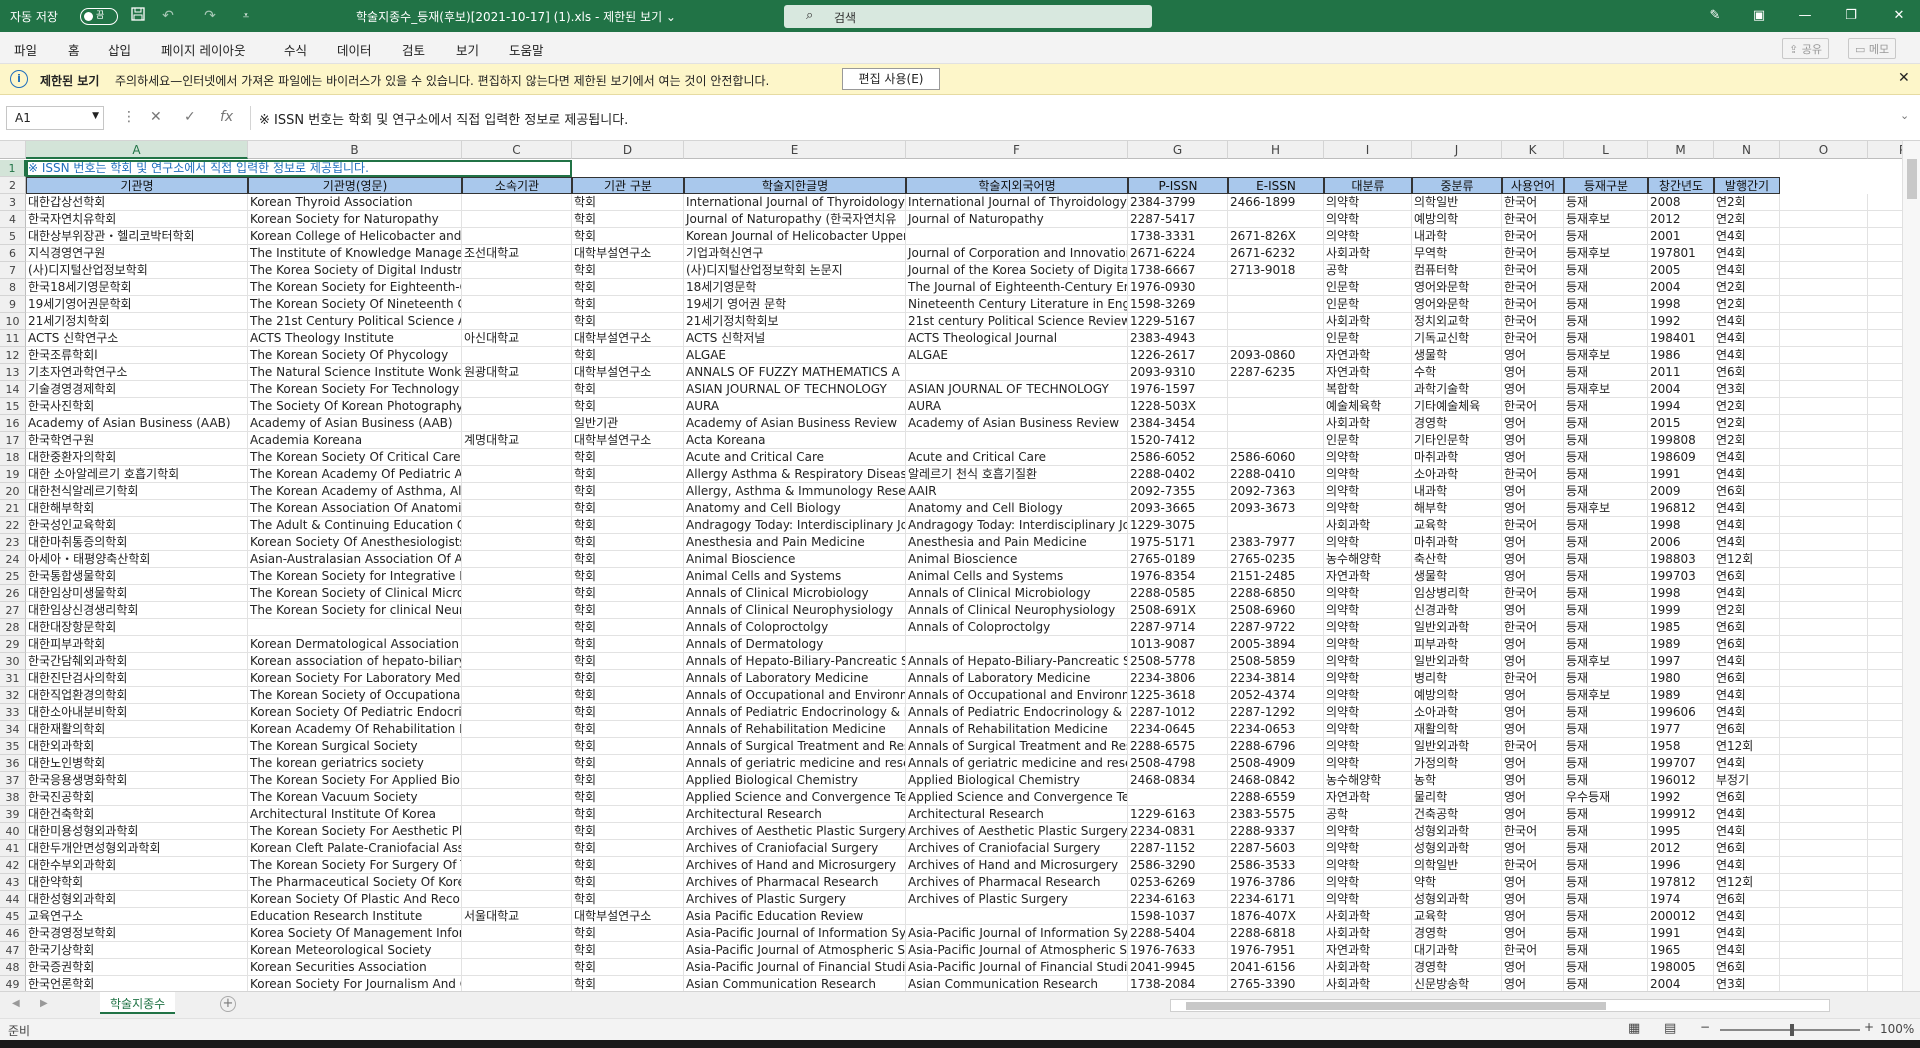 This screenshot has width=1920, height=1048. I want to click on table-cell: The Korean Society Of Nineteenth Ce, so click(355, 304).